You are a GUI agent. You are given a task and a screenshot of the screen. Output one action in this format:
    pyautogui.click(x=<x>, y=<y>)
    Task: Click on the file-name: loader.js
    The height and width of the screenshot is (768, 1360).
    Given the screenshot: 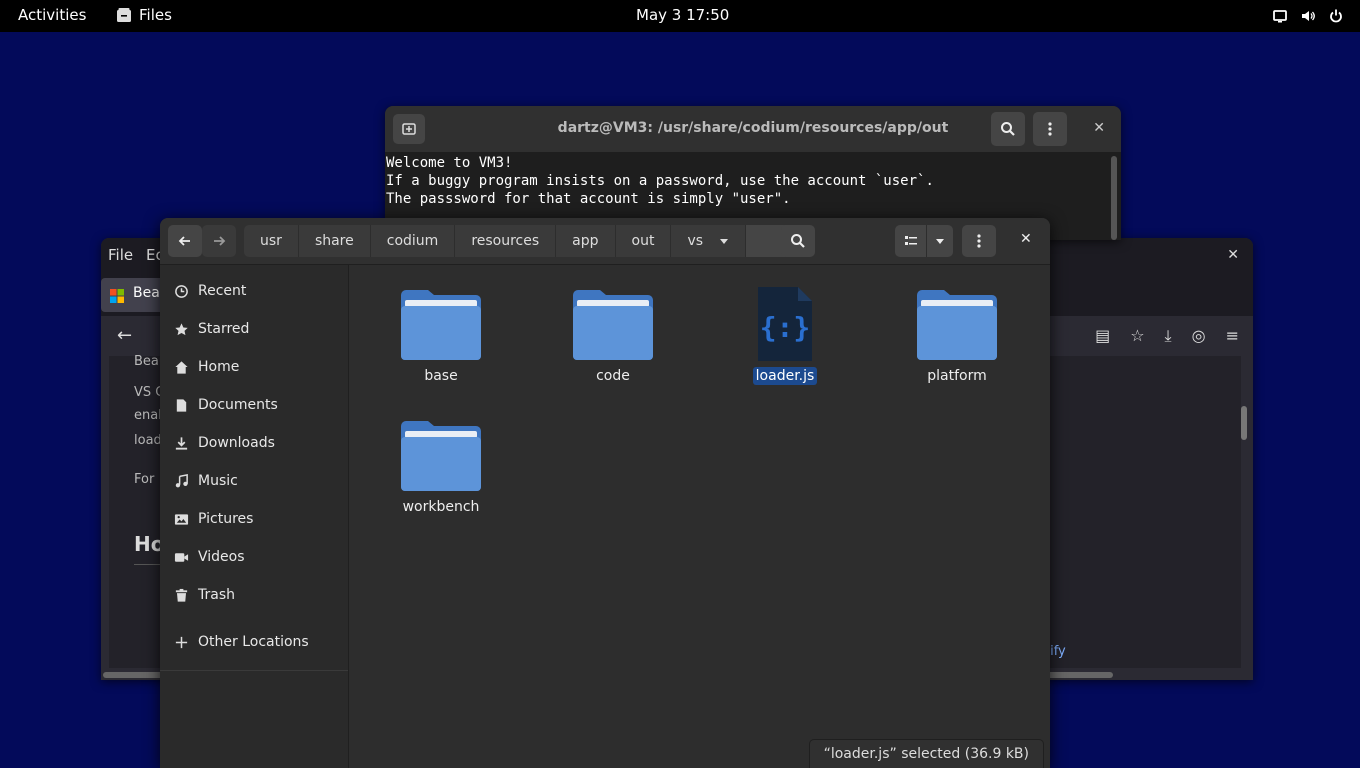 What is the action you would take?
    pyautogui.click(x=785, y=376)
    